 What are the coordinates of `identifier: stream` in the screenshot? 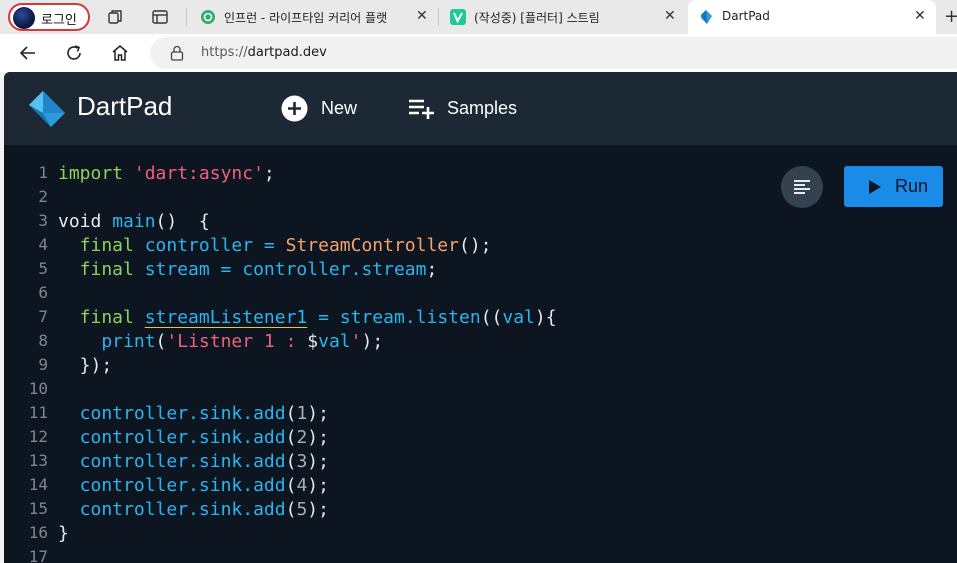 It's located at (372, 317).